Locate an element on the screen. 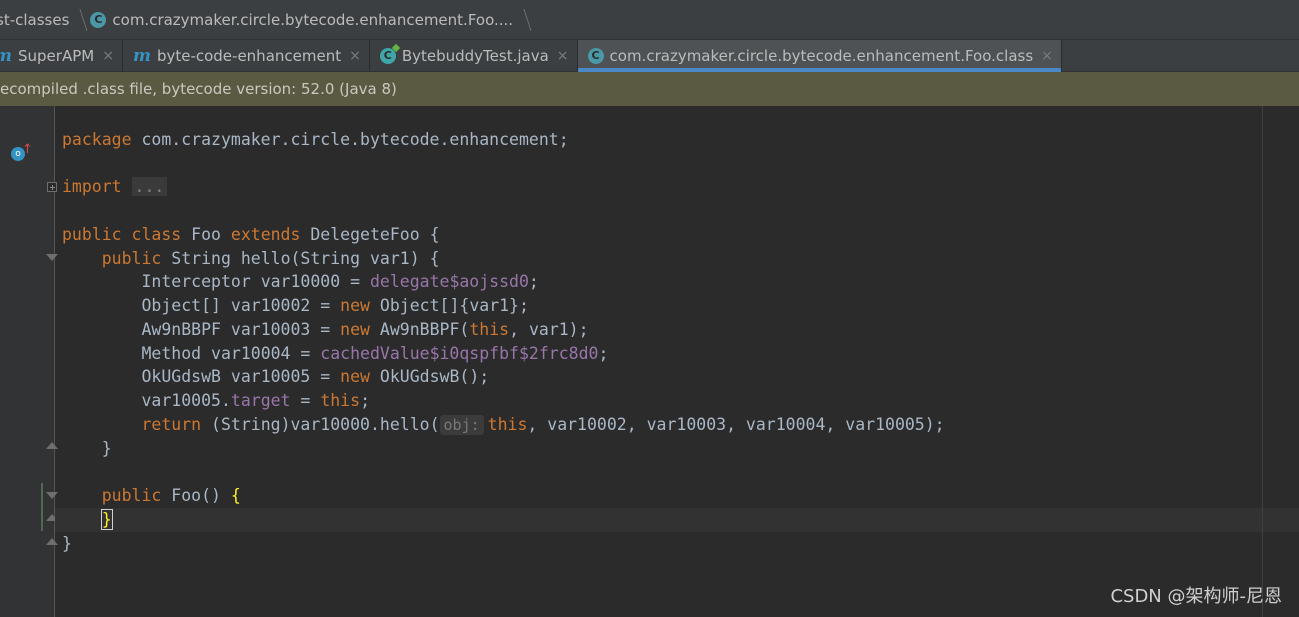  code-line: Object[] var10002 = new Object[]{var1}; is located at coordinates (295, 306).